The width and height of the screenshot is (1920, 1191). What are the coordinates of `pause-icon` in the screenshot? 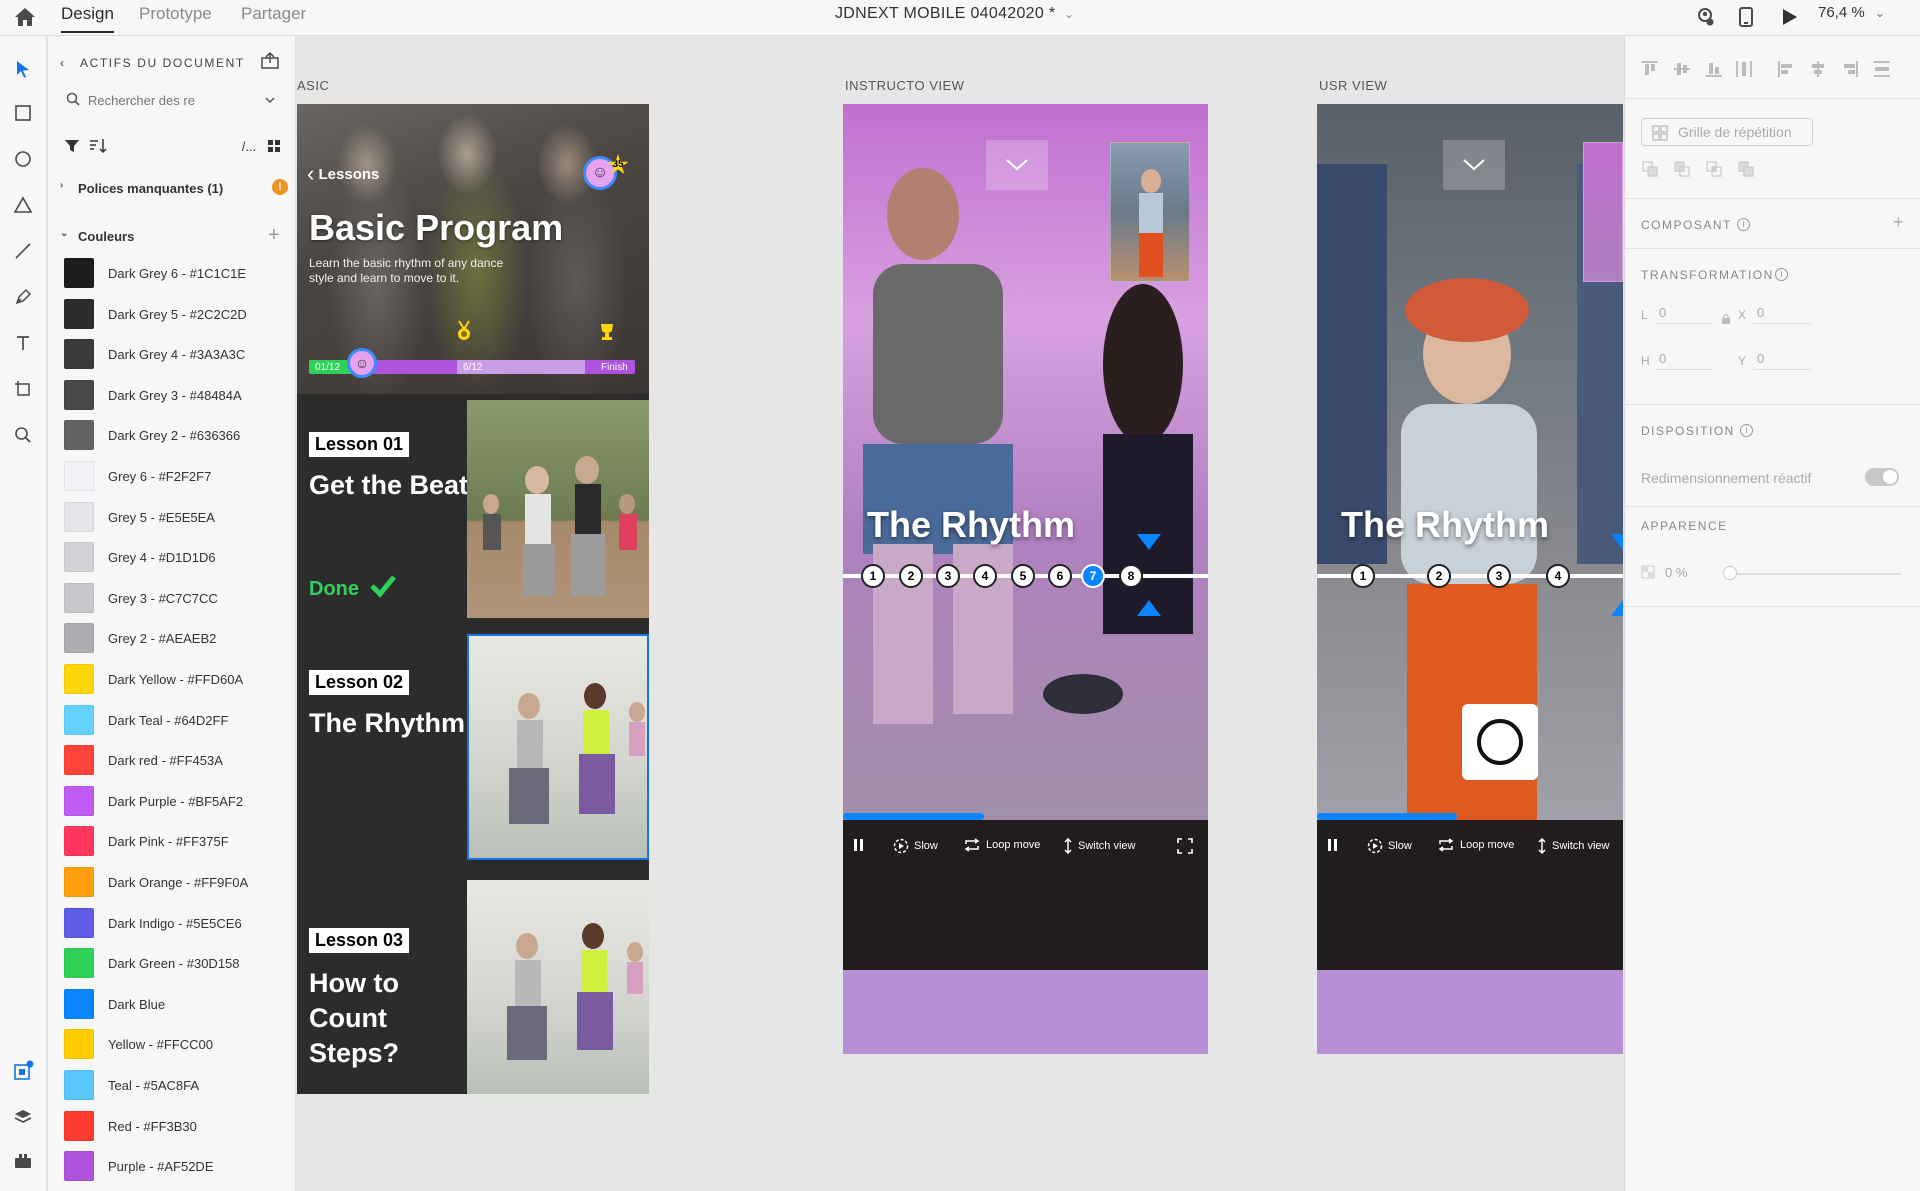 It's located at (859, 845).